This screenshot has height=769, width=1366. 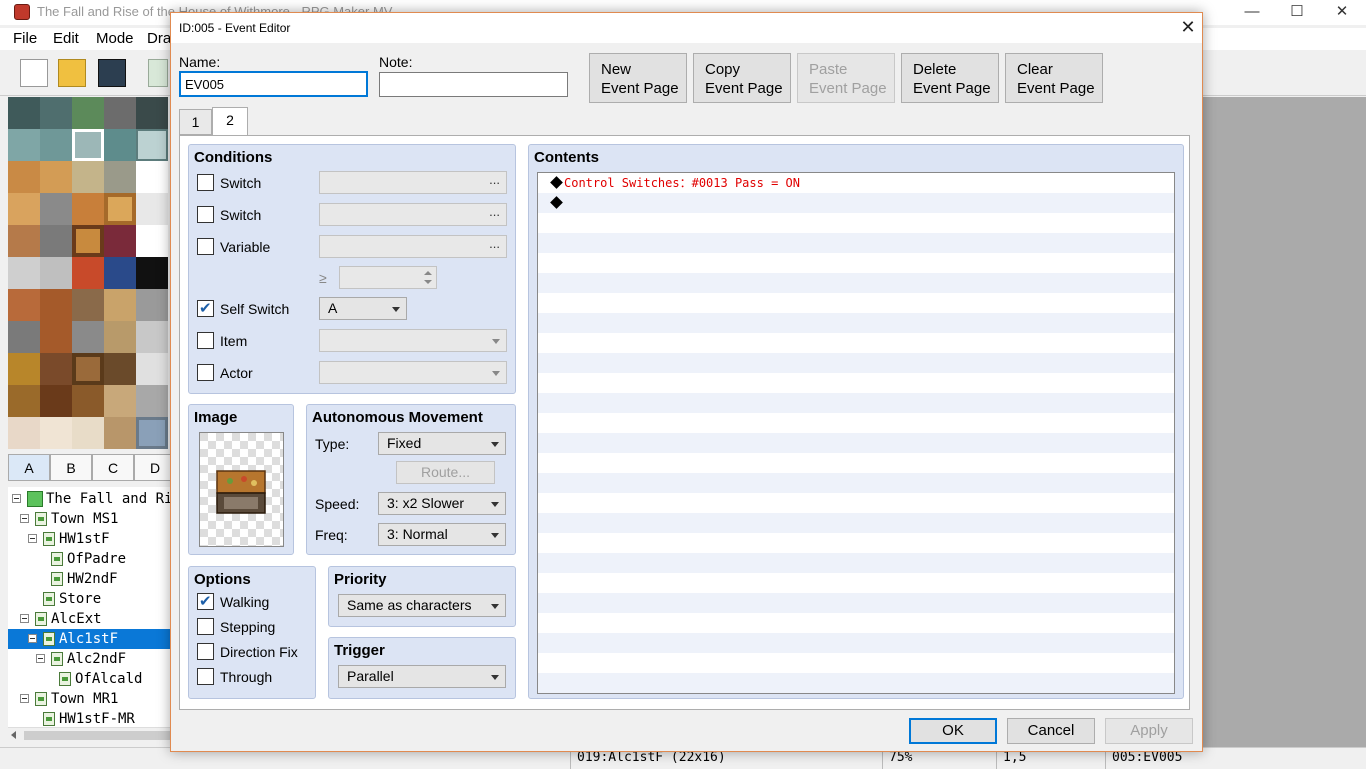 I want to click on clear-event-page-button: Clear Event Page, so click(x=1054, y=78).